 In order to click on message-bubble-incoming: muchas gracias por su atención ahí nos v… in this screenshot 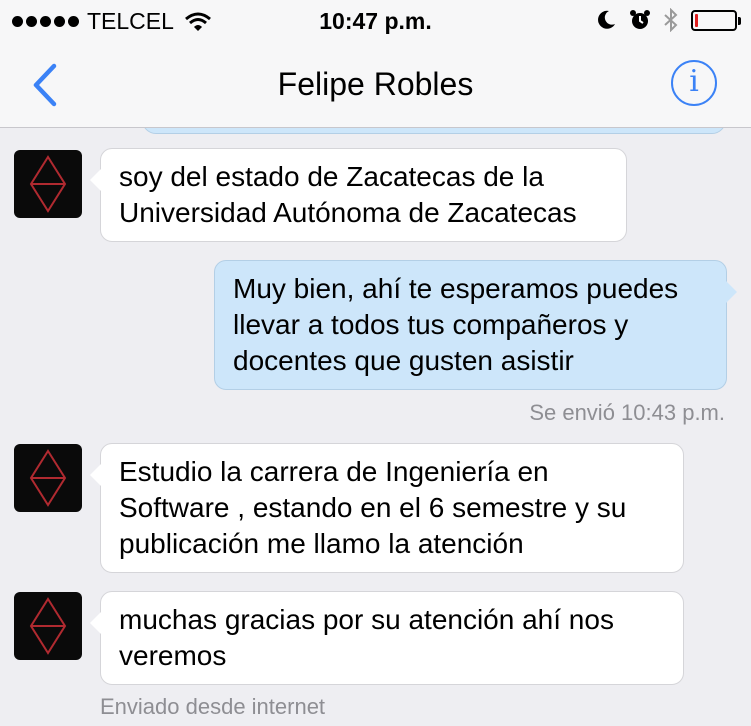, I will do `click(387, 638)`.